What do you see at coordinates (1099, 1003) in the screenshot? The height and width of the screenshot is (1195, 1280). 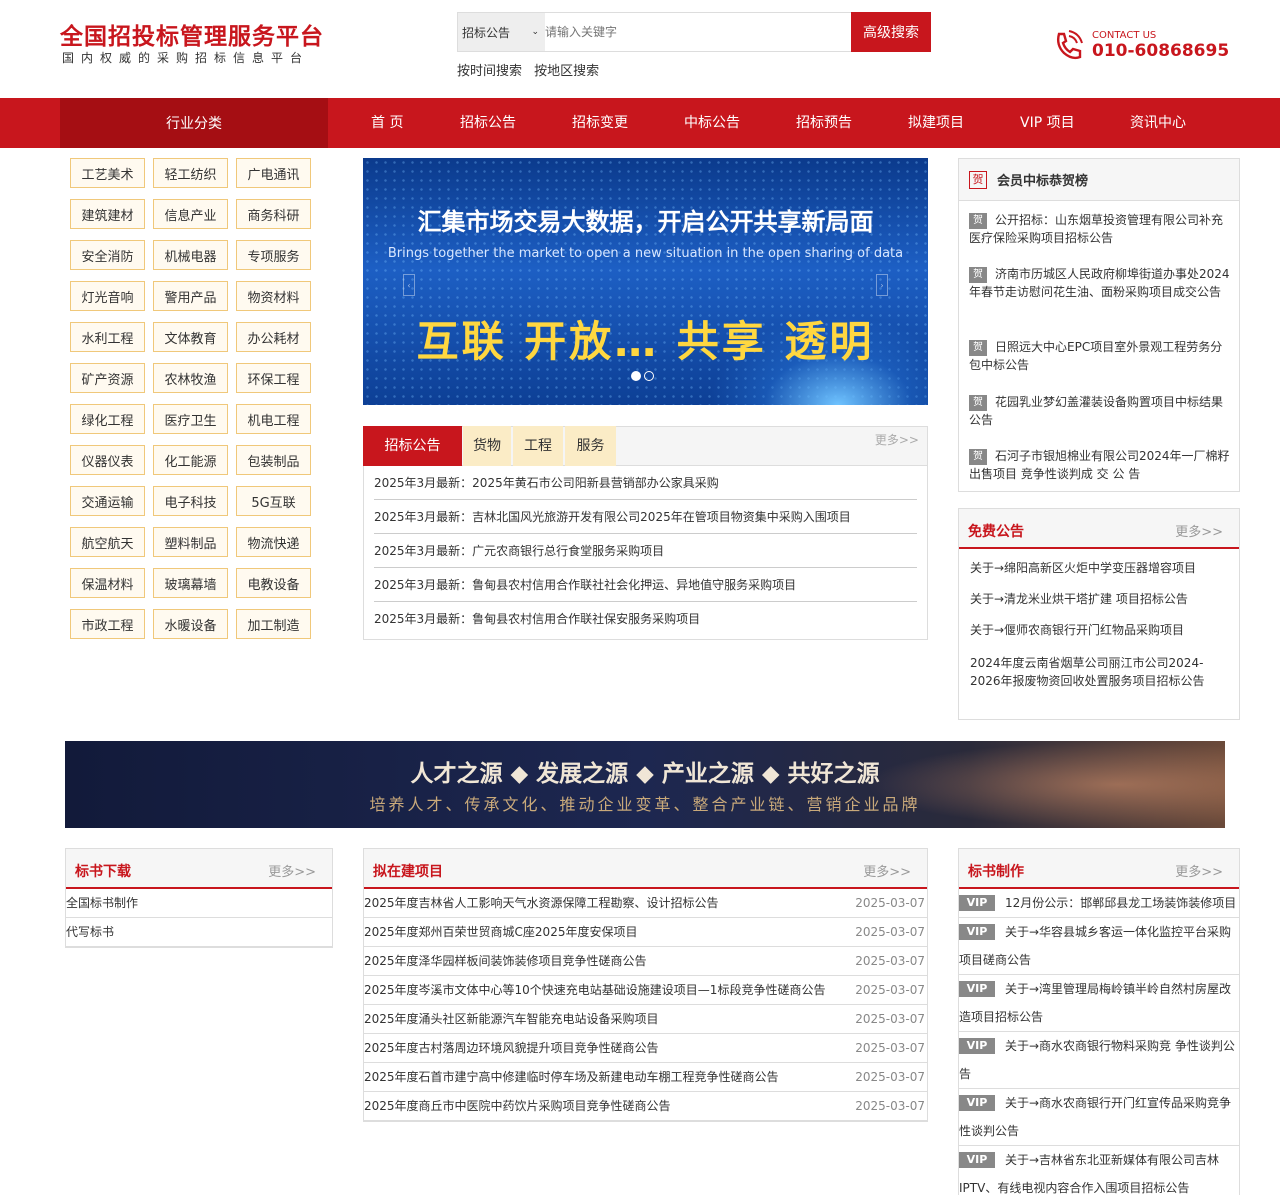 I see `list-item: VIP 关于→湾里管理局梅岭镇半岭自然村房屋改造项目招标公告` at bounding box center [1099, 1003].